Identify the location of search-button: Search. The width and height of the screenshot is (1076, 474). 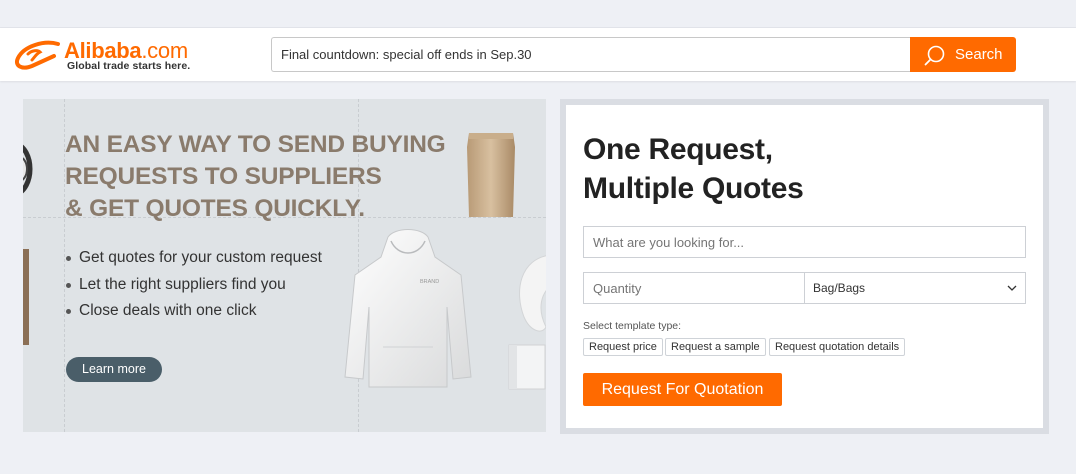
(963, 54).